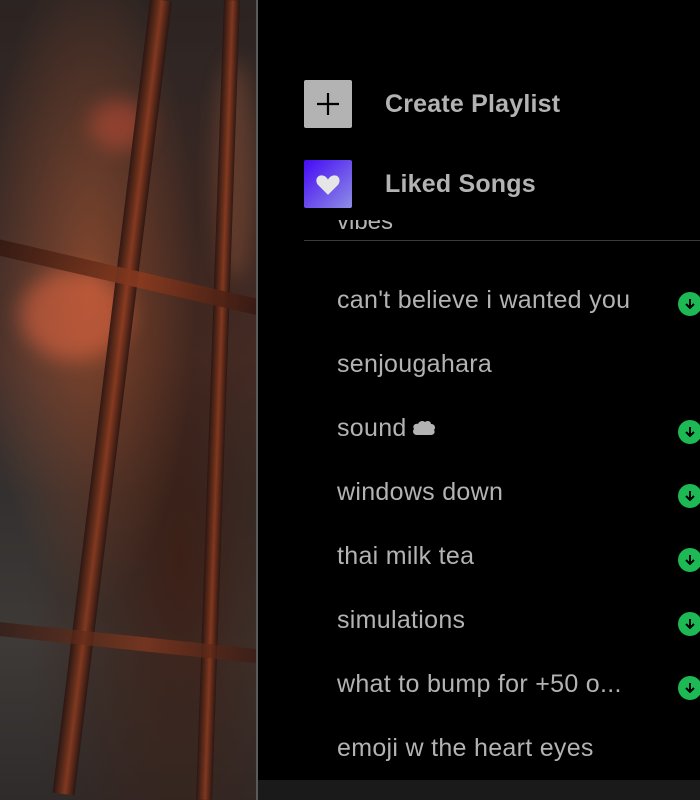 This screenshot has width=700, height=800. I want to click on playlist-name: vibes, so click(365, 227).